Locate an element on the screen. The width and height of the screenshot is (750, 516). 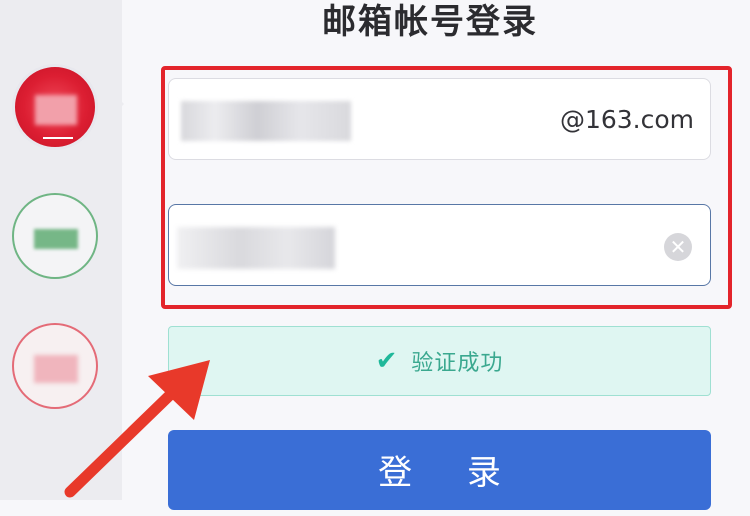
active-indicator-notch is located at coordinates (118, 104).